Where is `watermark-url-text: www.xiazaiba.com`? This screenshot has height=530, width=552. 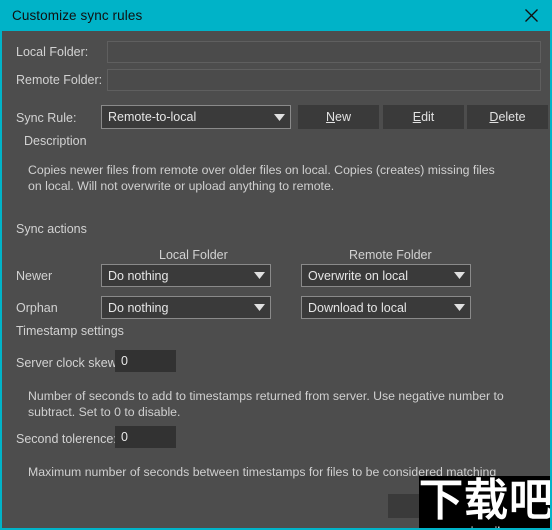 watermark-url-text: www.xiazaiba.com is located at coordinates (486, 526).